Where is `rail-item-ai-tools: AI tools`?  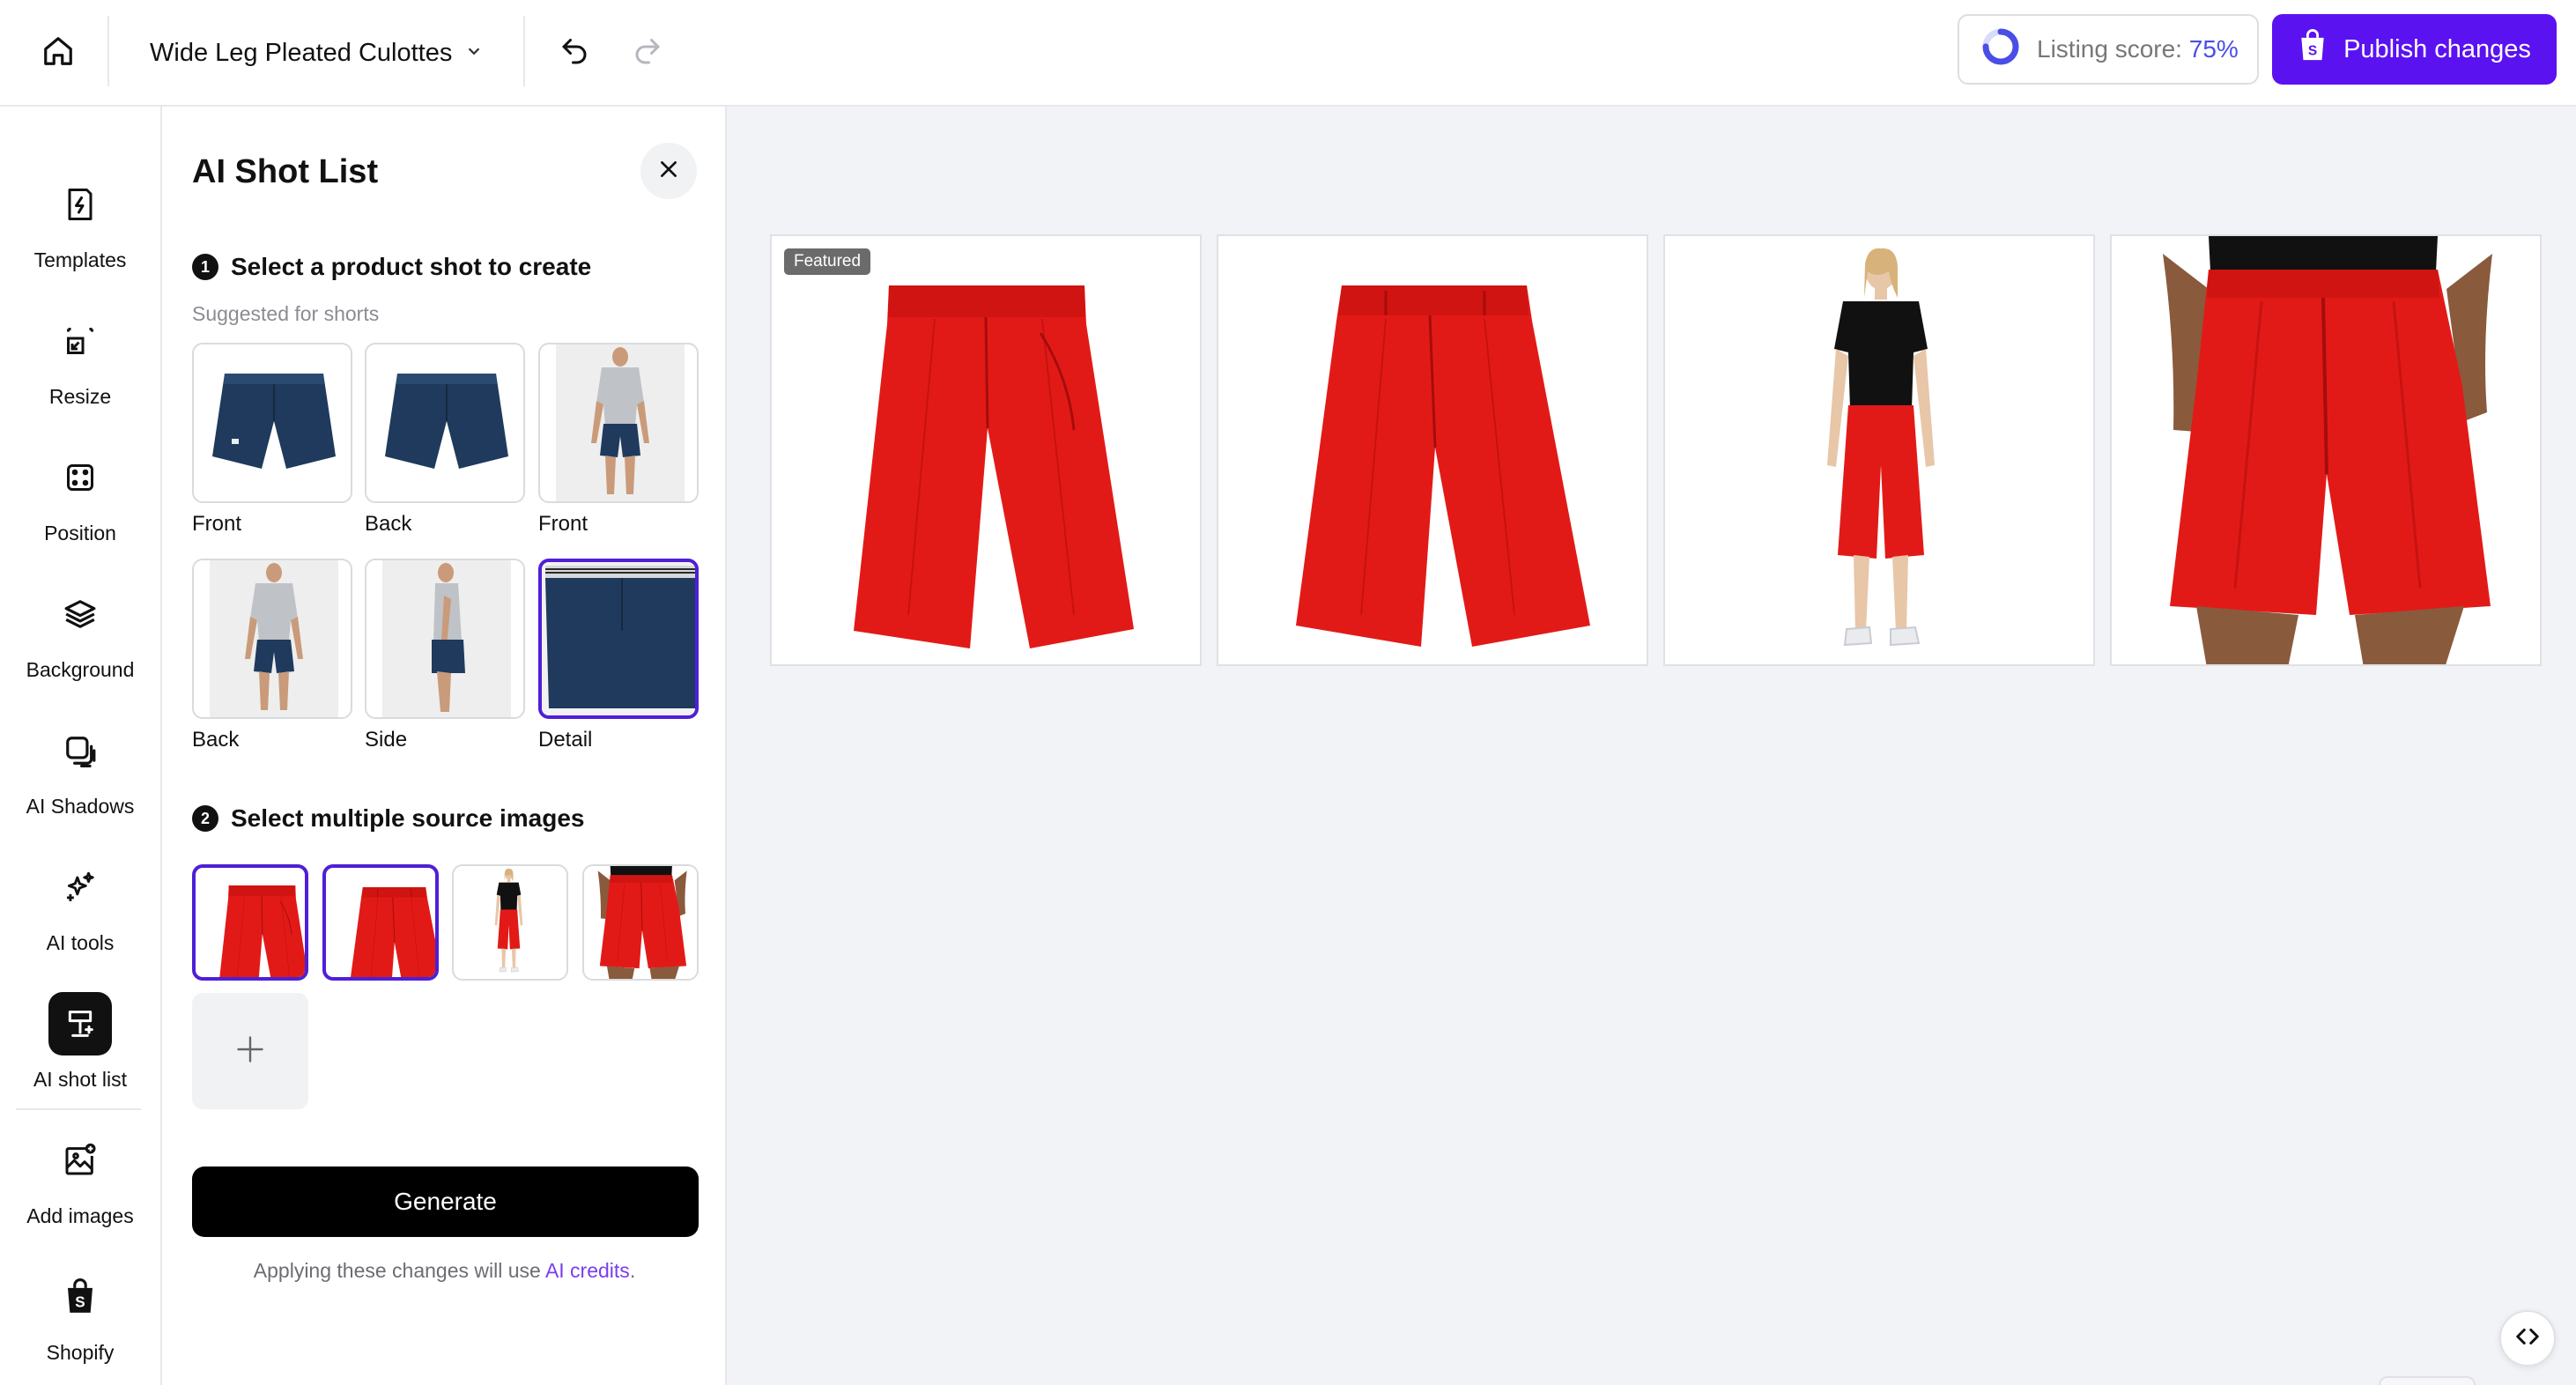
rail-item-ai-tools: AI tools is located at coordinates (80, 905).